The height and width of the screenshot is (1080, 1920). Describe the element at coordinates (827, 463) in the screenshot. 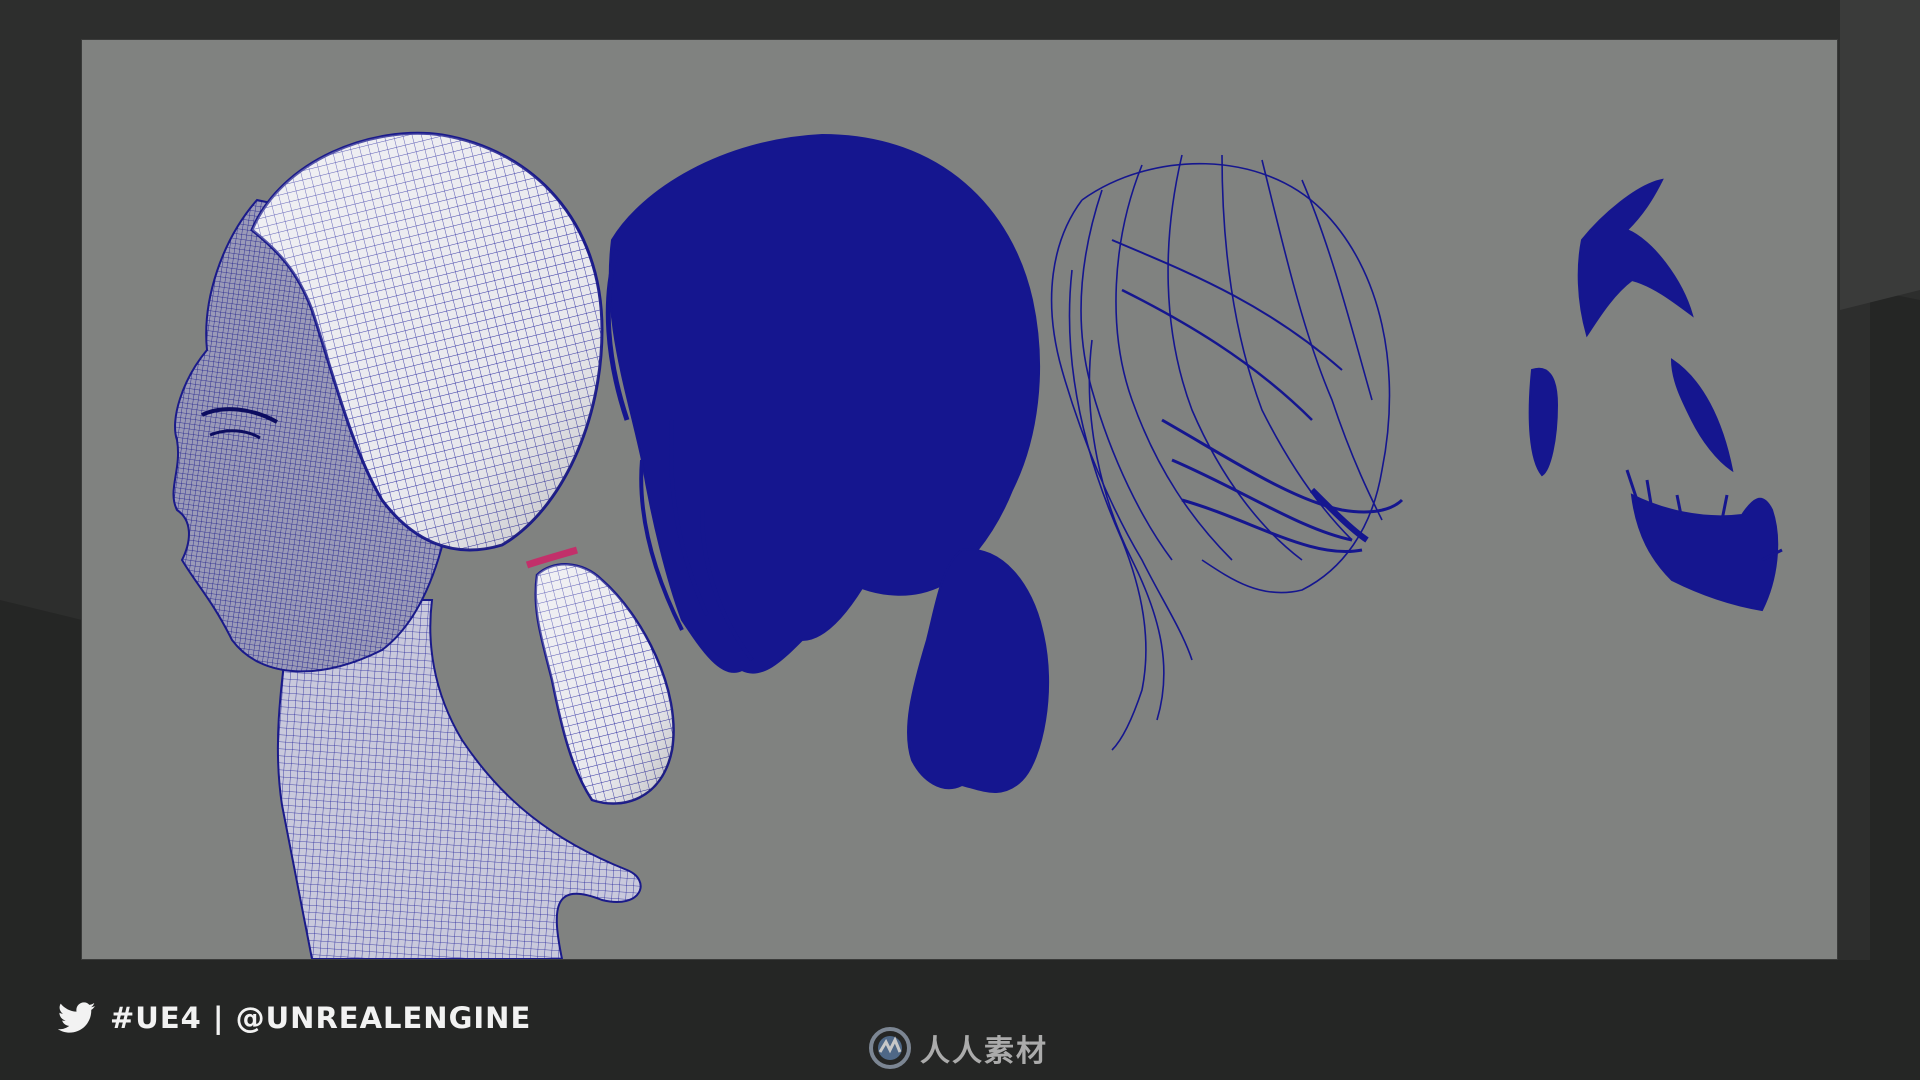

I see `dense-hair-icon` at that location.